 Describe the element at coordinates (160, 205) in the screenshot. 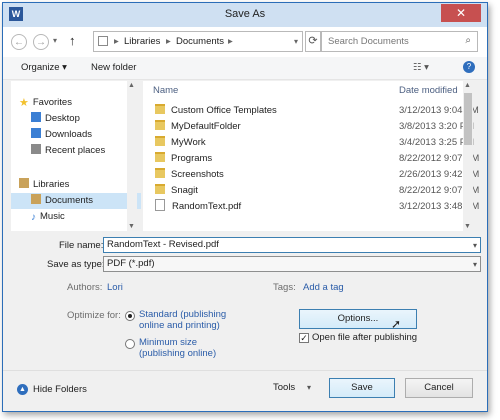

I see `pdf-file-icon` at that location.